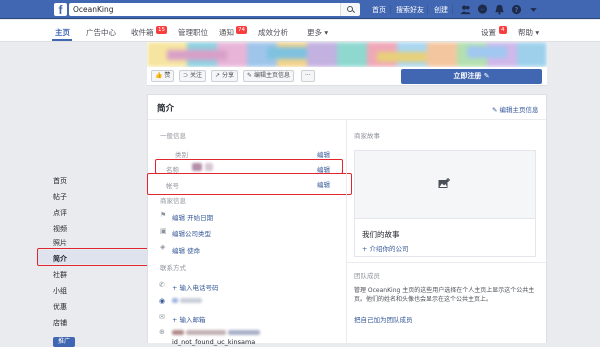 Image resolution: width=600 pixels, height=347 pixels. I want to click on add-phone-link: + 输入电话号码, so click(195, 287).